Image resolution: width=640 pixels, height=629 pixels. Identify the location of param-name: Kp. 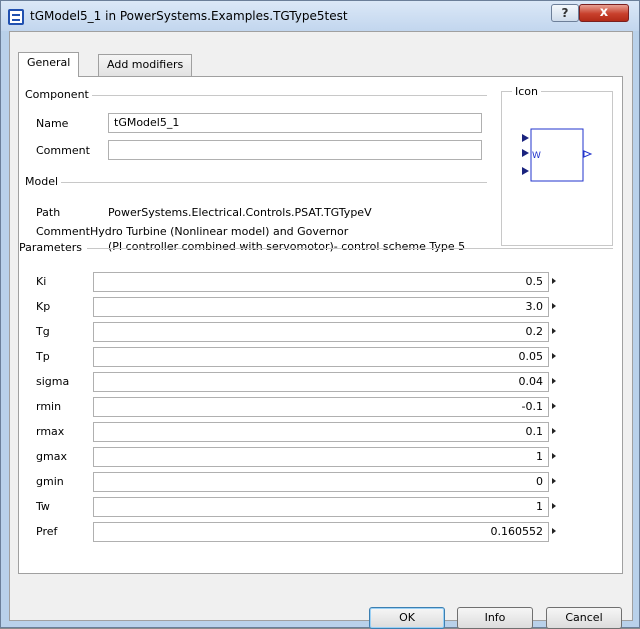
(43, 306).